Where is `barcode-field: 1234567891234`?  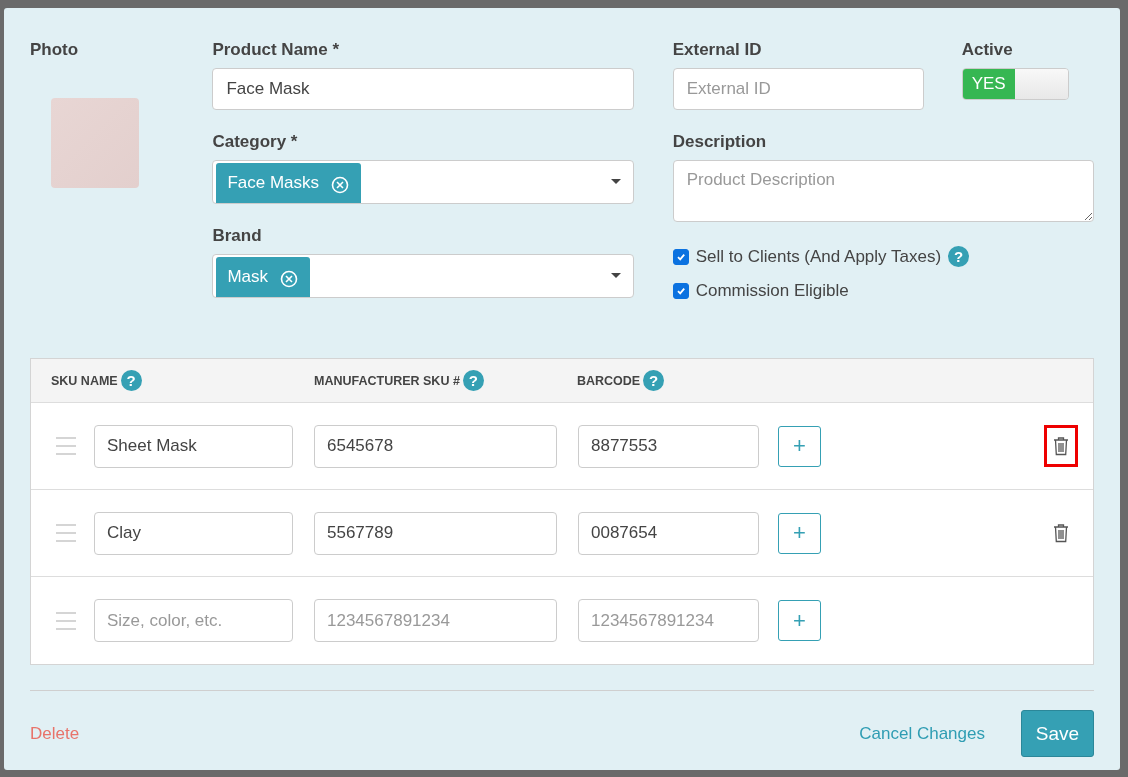
barcode-field: 1234567891234 is located at coordinates (668, 620).